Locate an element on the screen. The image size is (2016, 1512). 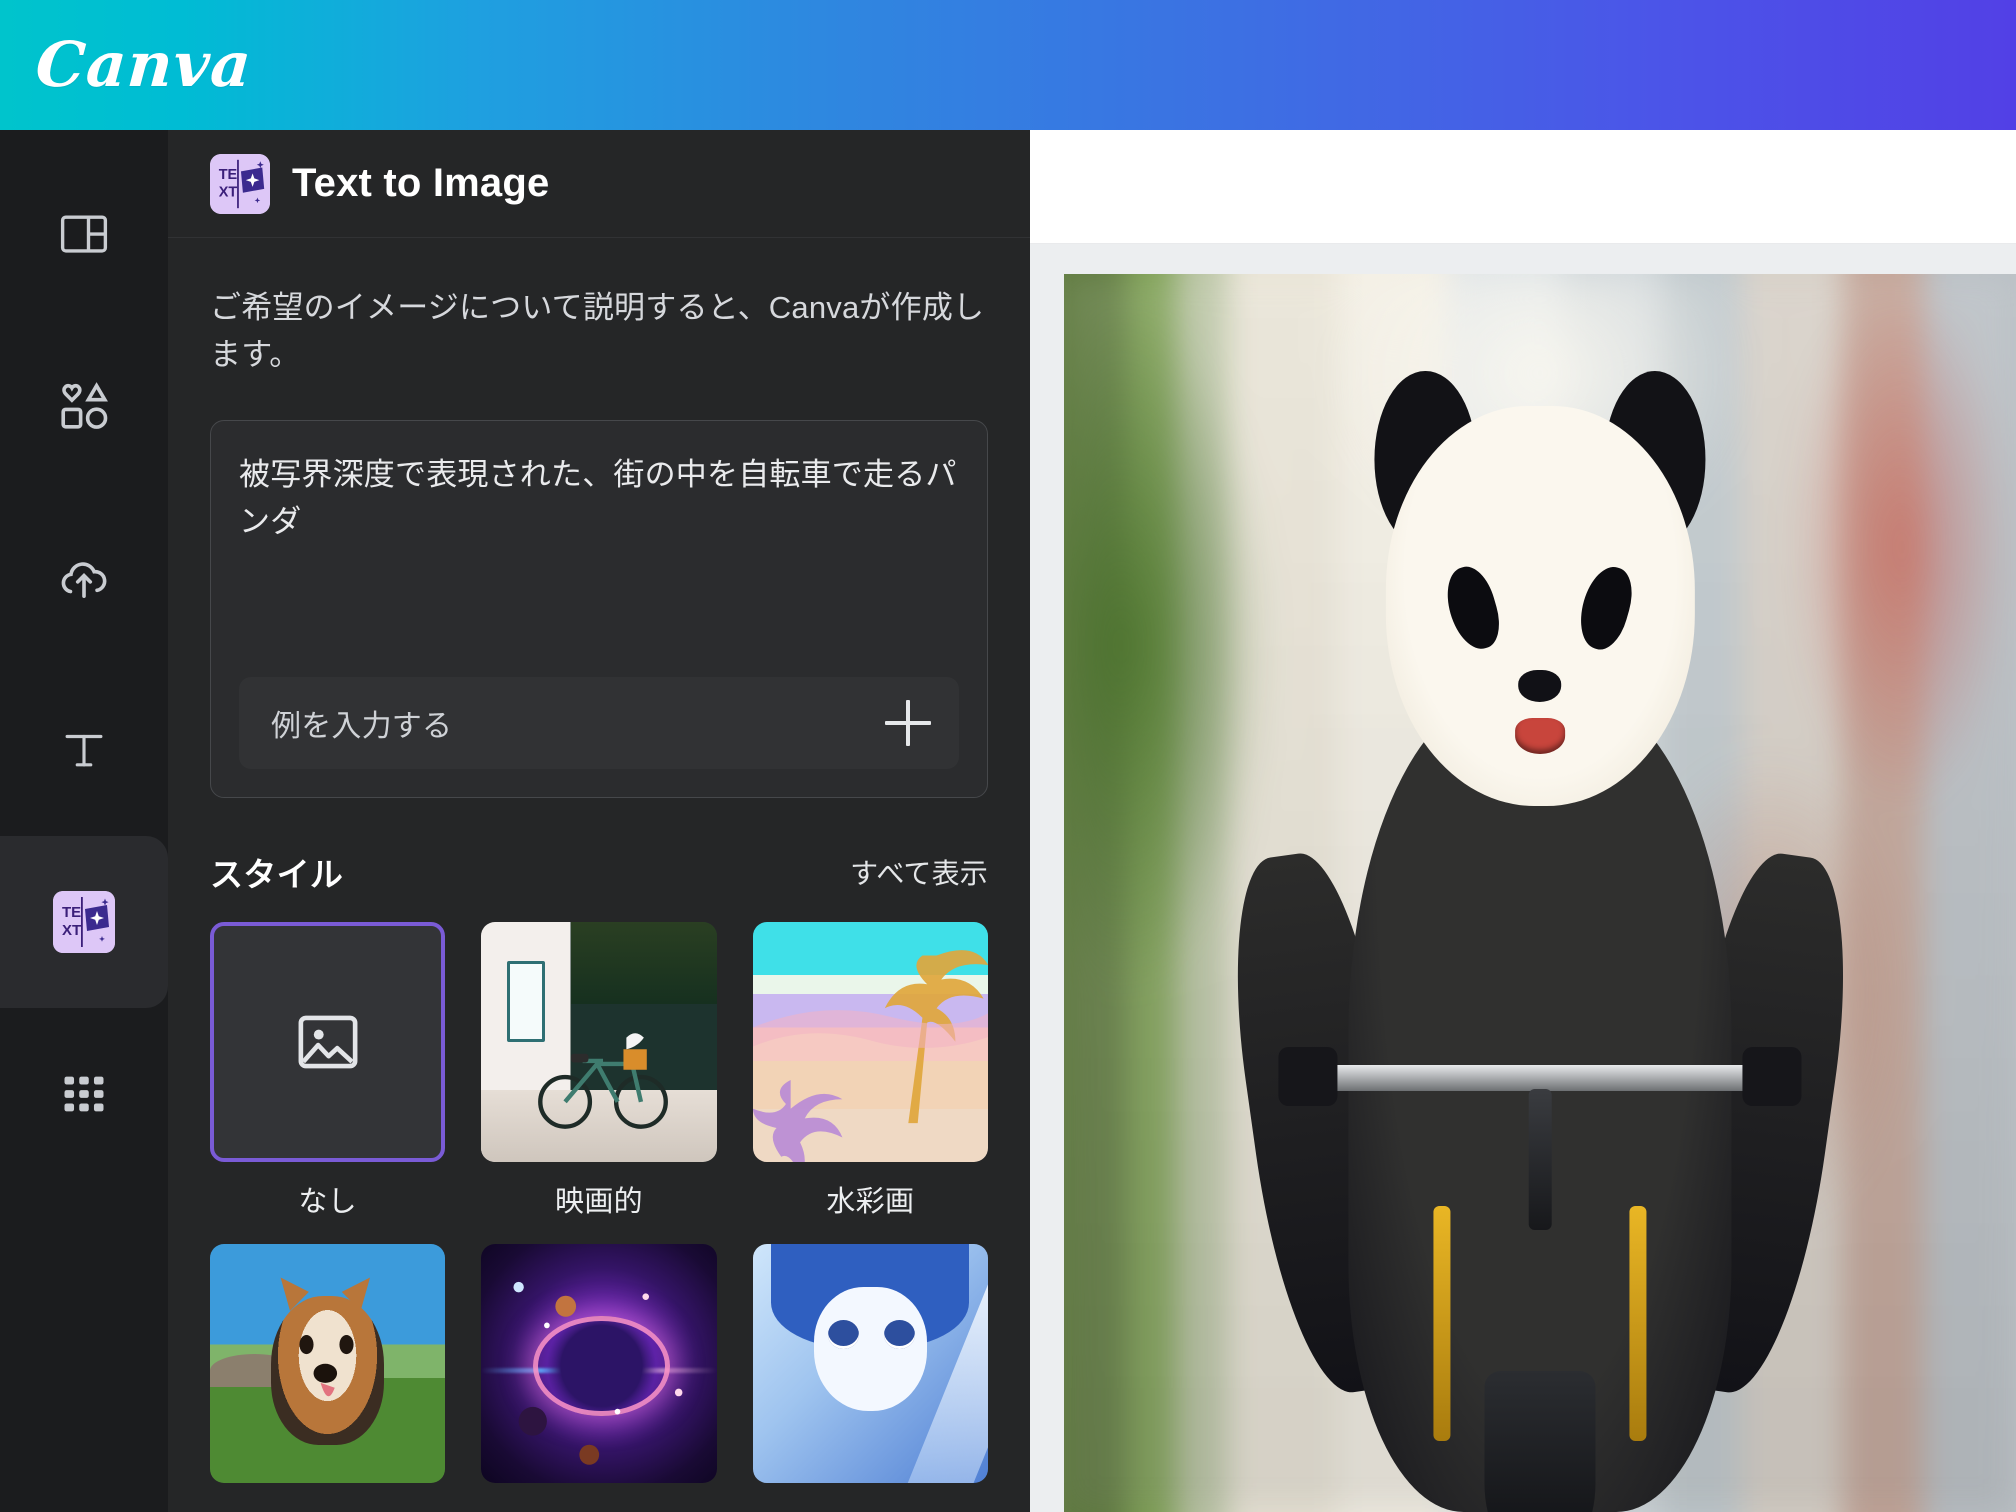
face-shape is located at coordinates (870, 1349).